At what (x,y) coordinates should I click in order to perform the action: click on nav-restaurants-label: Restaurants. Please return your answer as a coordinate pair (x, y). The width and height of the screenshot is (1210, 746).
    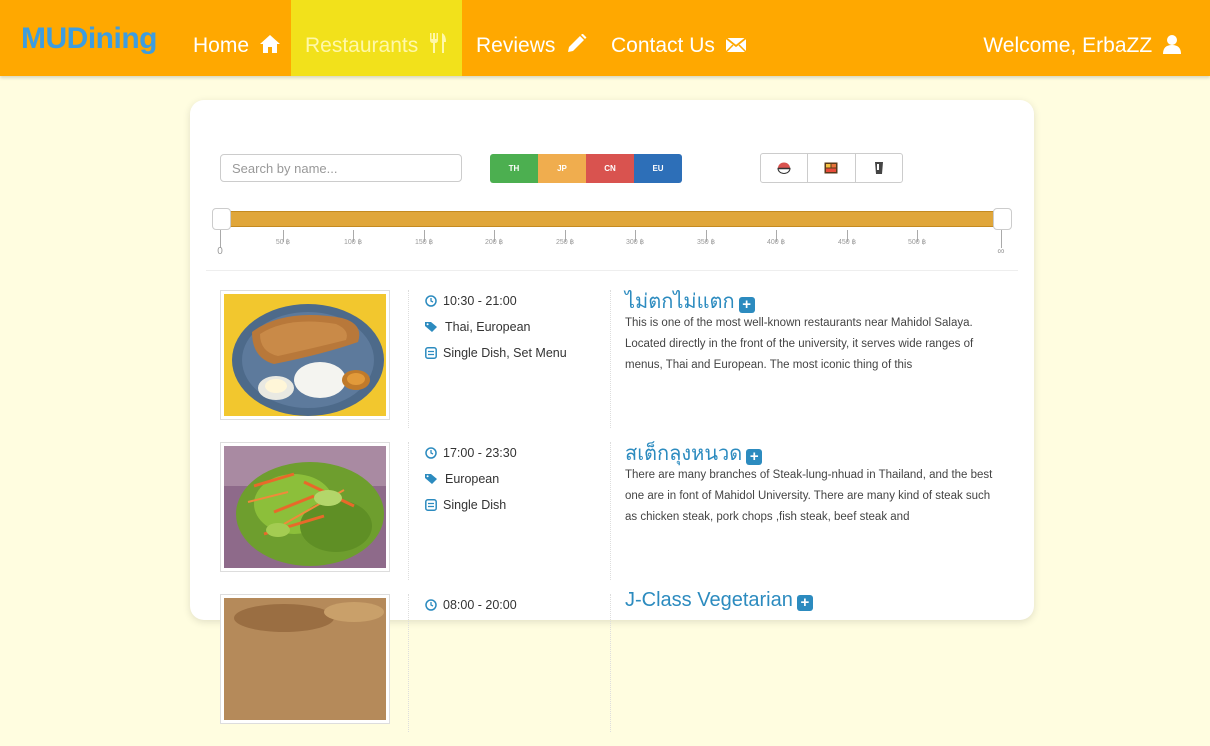
    Looking at the image, I should click on (362, 45).